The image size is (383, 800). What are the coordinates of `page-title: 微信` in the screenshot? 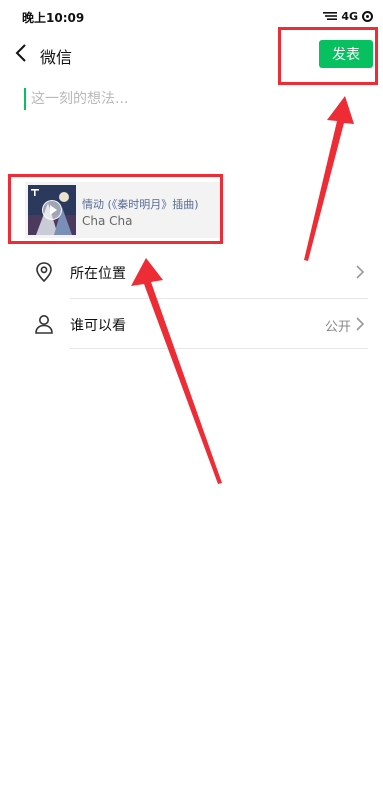 It's located at (56, 57).